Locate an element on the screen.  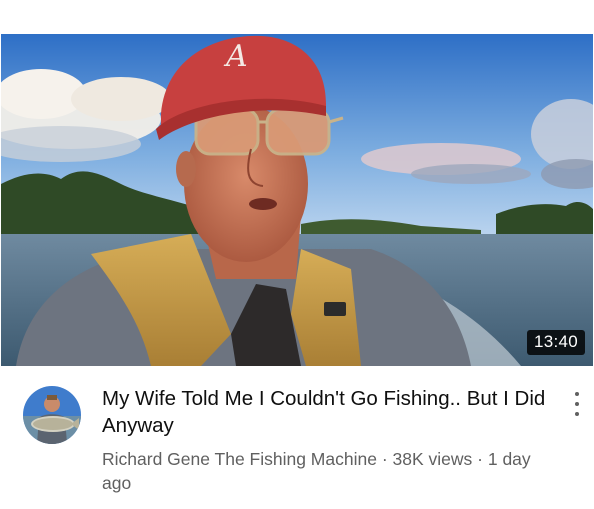
video-duration-badge: 13:40 is located at coordinates (555, 342).